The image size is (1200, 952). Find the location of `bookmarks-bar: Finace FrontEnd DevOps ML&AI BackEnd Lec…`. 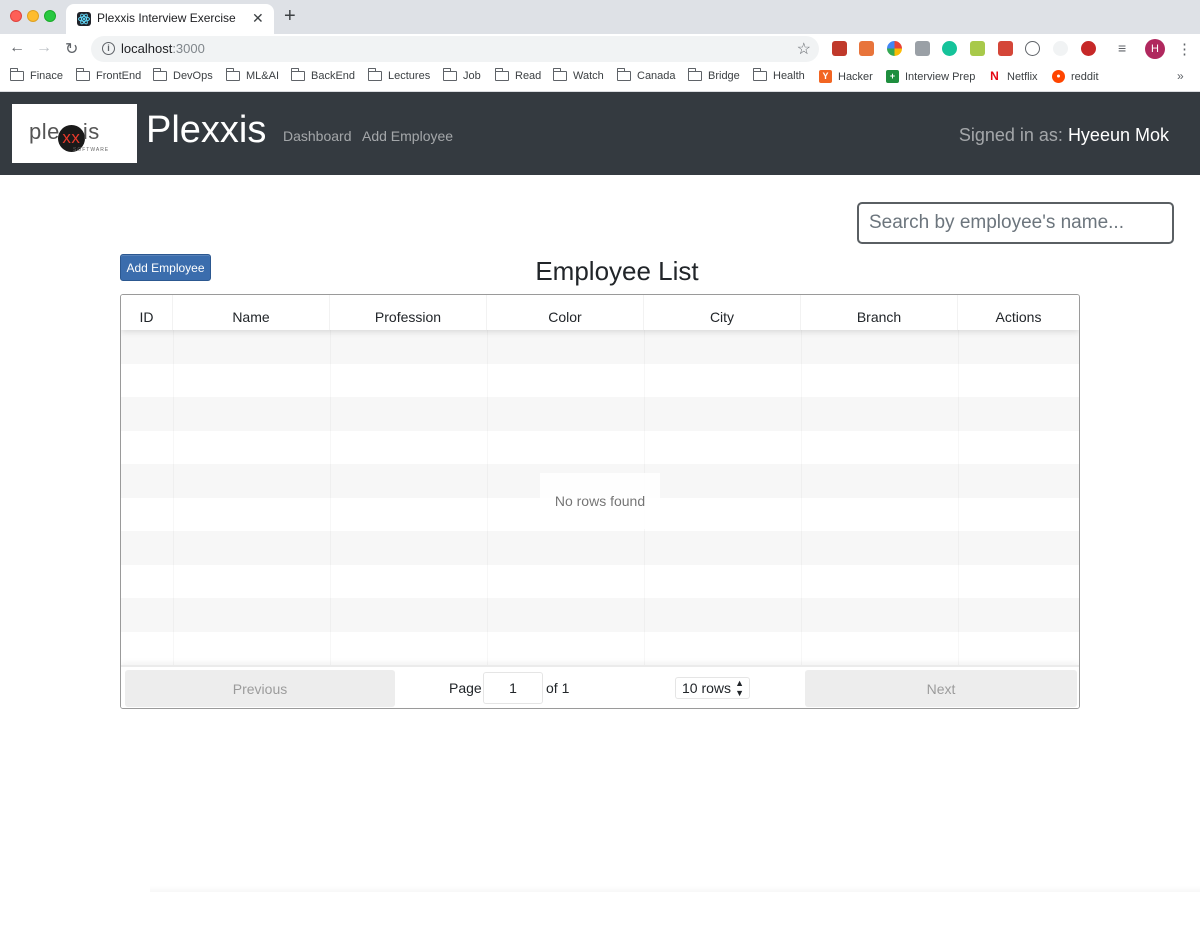

bookmarks-bar: Finace FrontEnd DevOps ML&AI BackEnd Lec… is located at coordinates (600, 78).